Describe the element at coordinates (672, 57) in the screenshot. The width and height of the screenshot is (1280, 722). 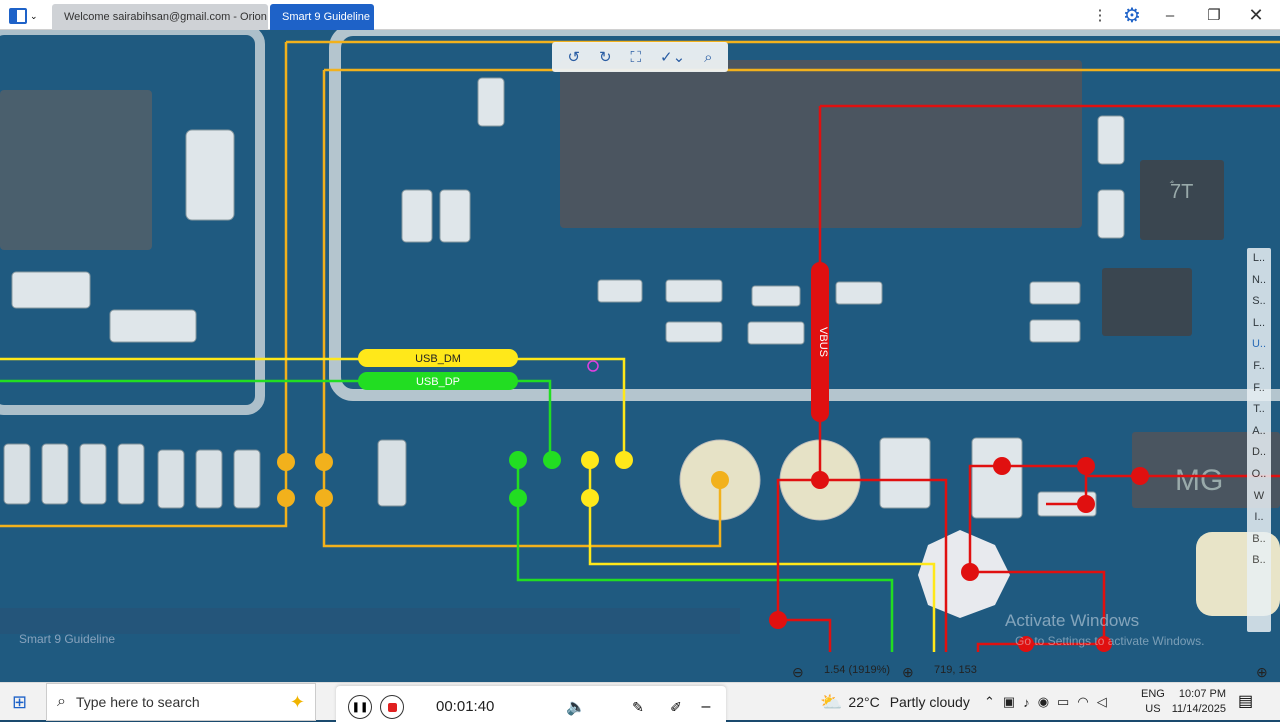
I see `brush-tool-icon: ✓⌄` at that location.